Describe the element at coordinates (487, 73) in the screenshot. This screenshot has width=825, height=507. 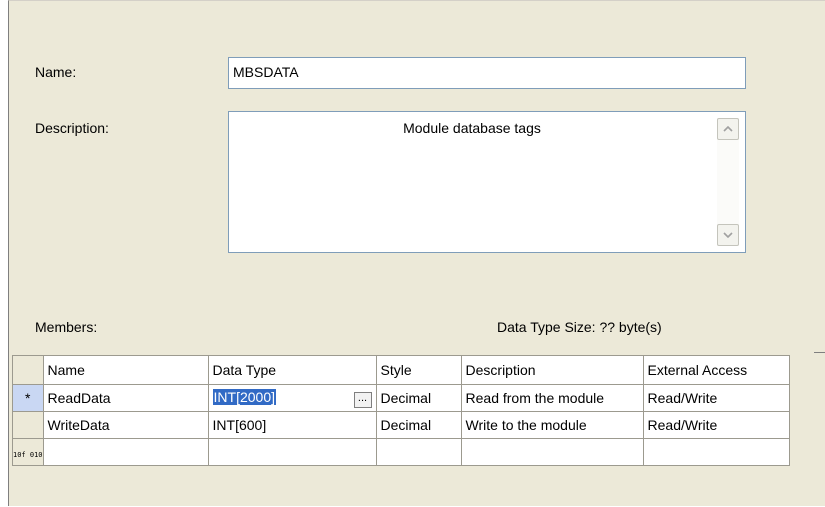
I see `name-field: MBSDATA` at that location.